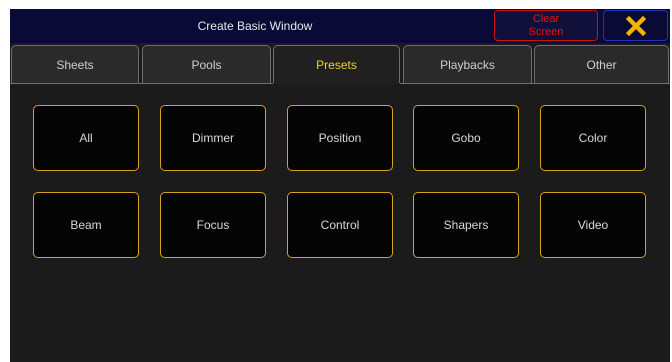 This screenshot has height=362, width=672. I want to click on preset-all-button: All, so click(86, 138).